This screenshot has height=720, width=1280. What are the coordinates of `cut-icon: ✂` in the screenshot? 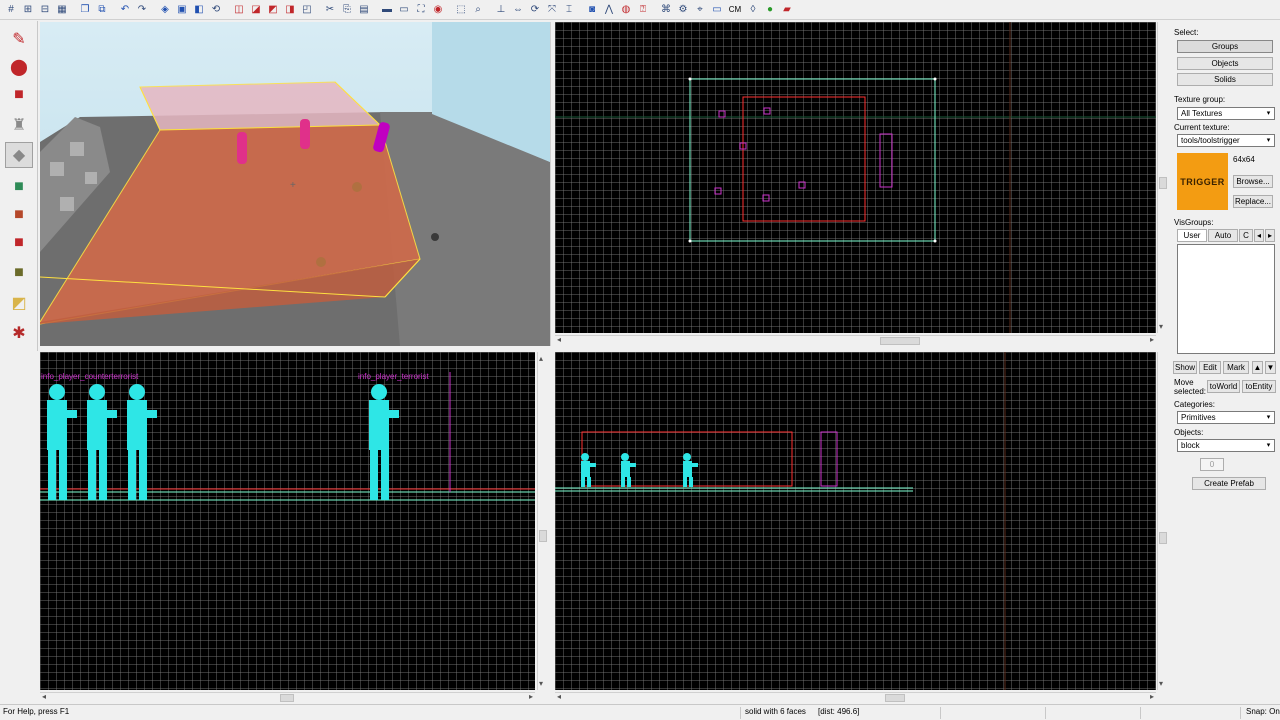 It's located at (330, 10).